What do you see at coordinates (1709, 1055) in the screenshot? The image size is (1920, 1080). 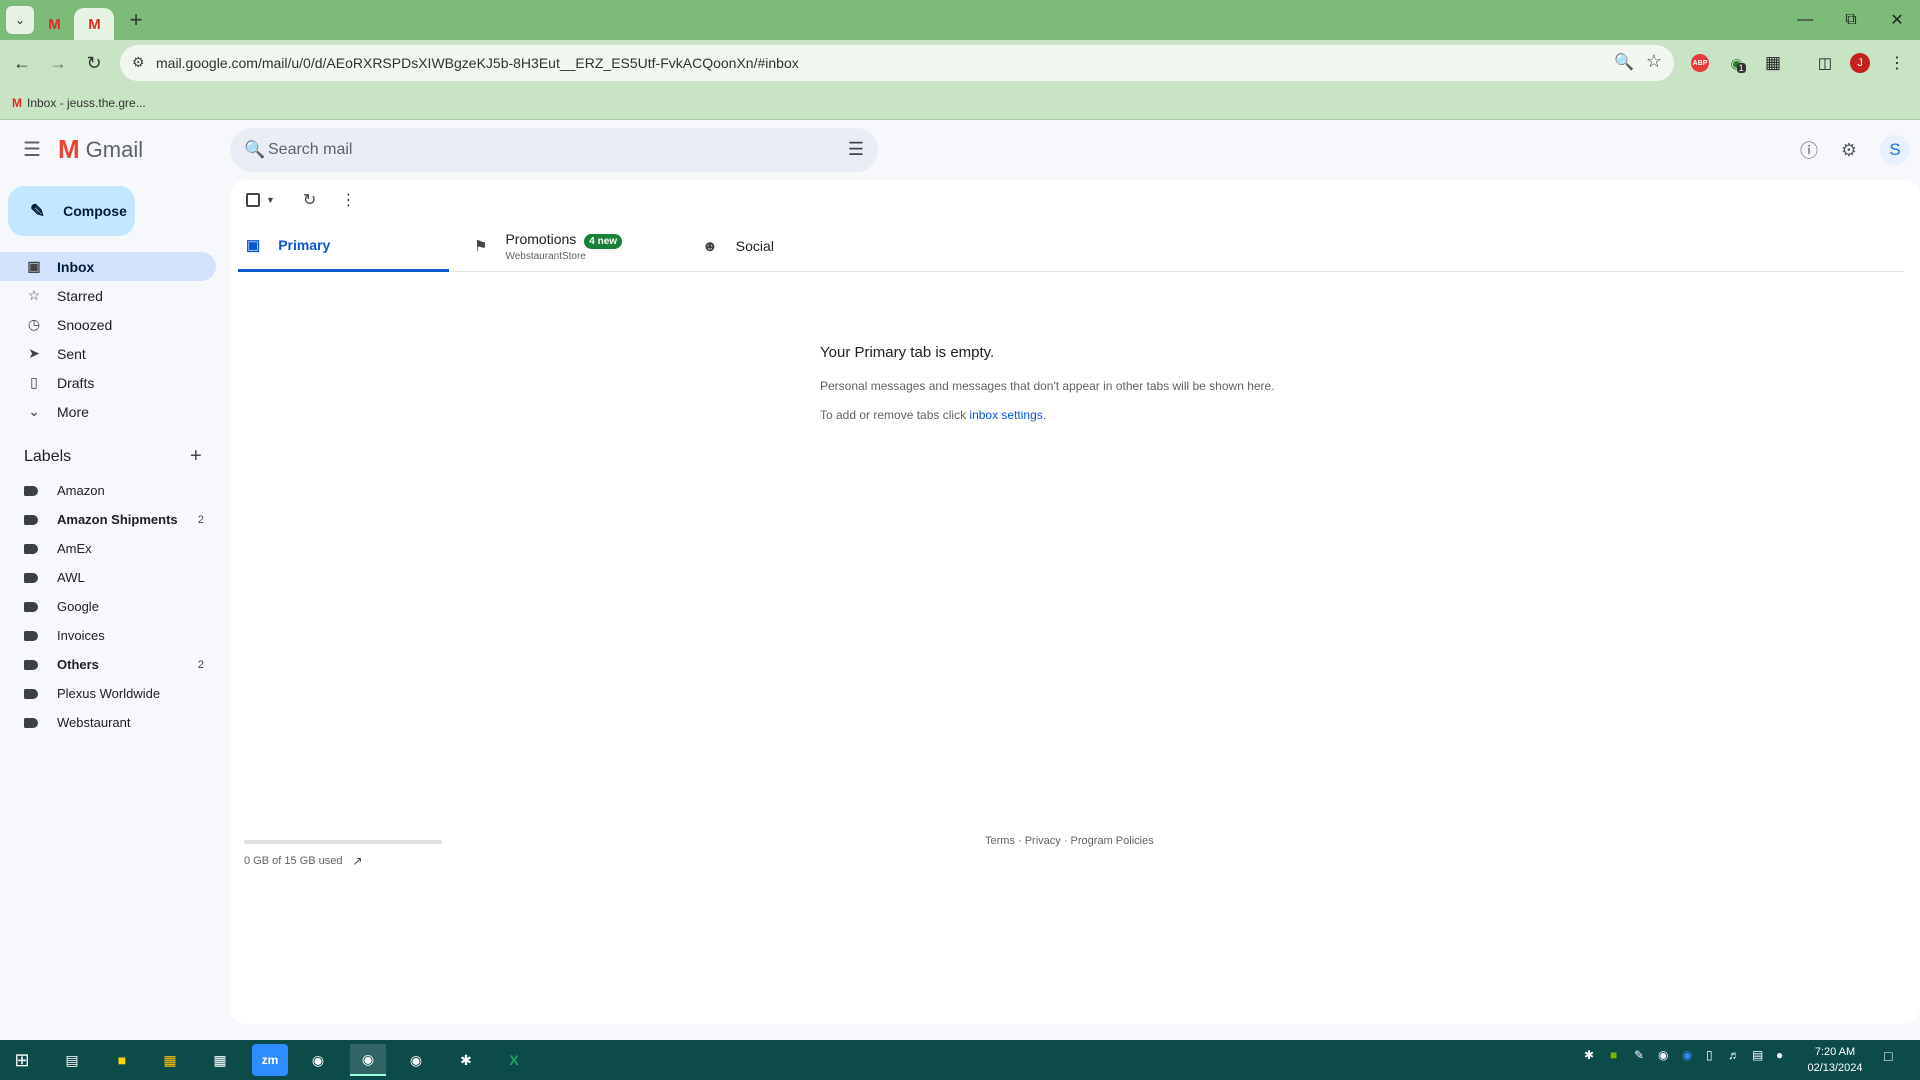 I see `battery-icon: ▯` at bounding box center [1709, 1055].